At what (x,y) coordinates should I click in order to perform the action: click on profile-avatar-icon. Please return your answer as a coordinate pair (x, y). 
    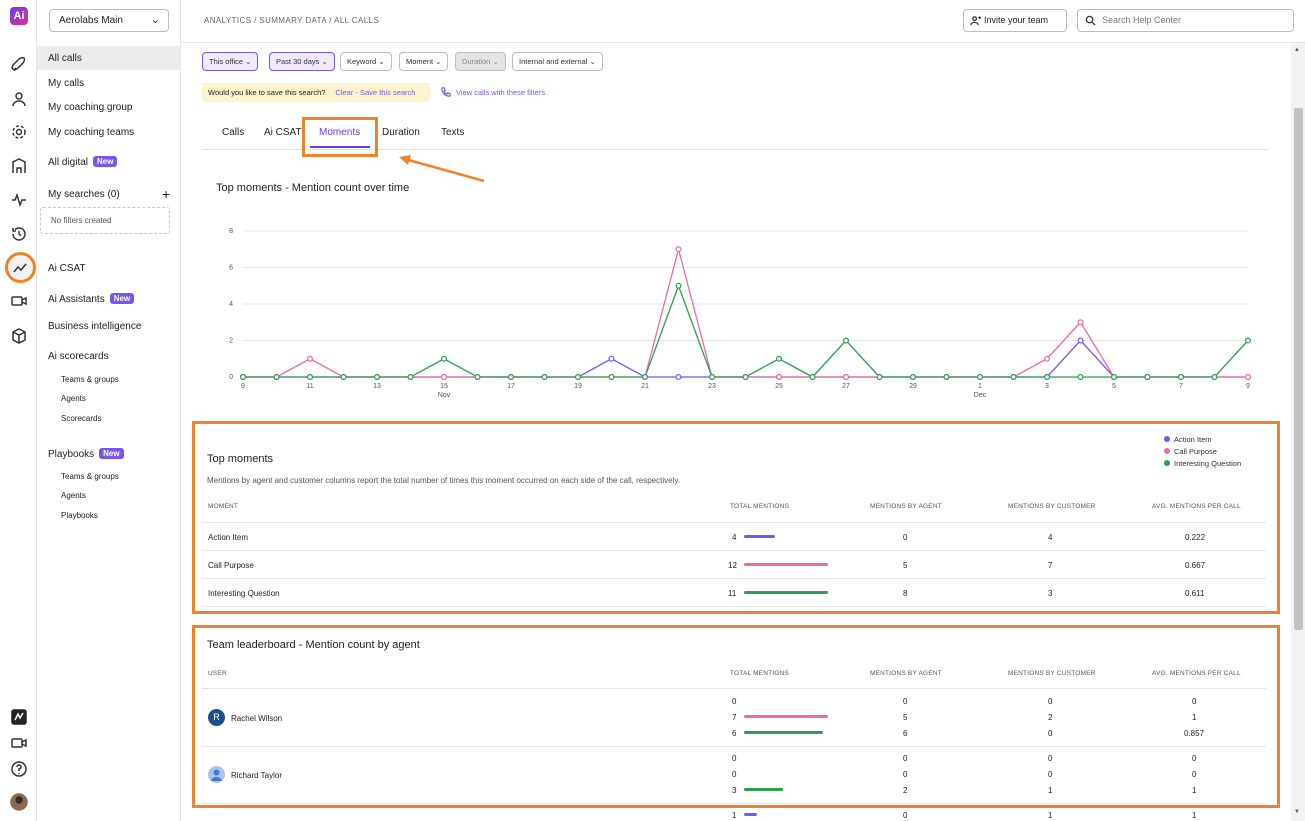
    Looking at the image, I should click on (19, 802).